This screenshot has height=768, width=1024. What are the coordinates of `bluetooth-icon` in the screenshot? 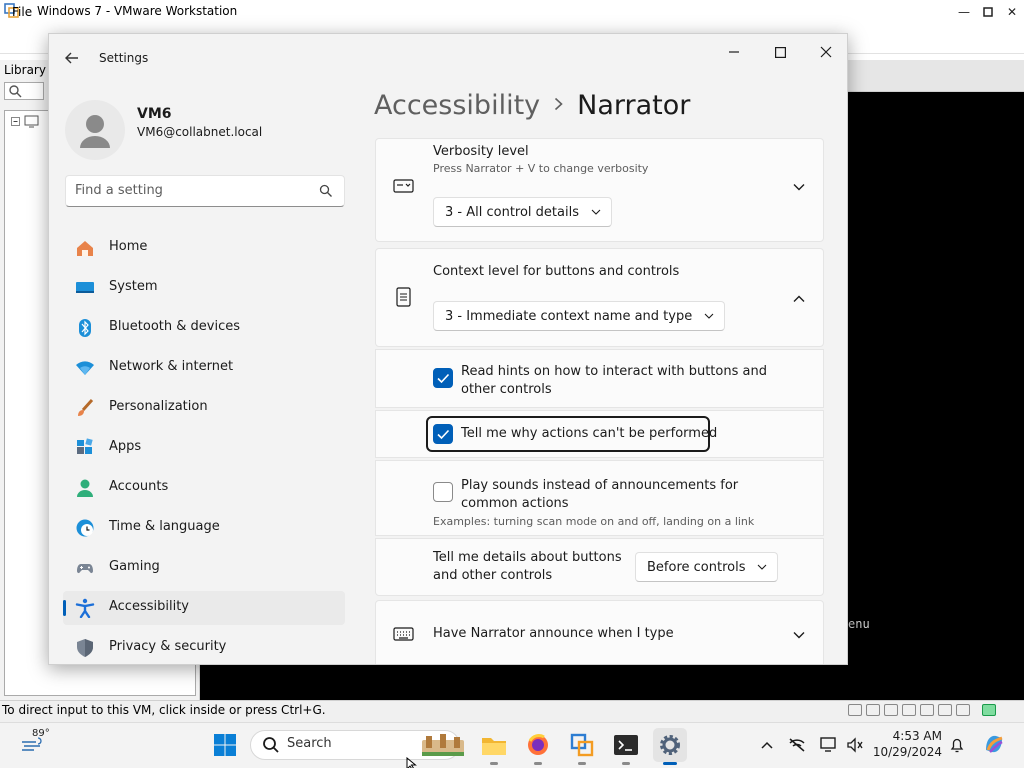 It's located at (85, 328).